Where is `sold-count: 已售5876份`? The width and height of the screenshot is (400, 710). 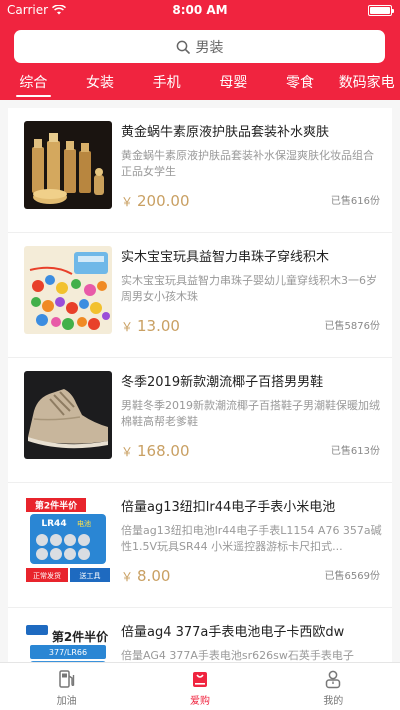 sold-count: 已售5876份 is located at coordinates (352, 326).